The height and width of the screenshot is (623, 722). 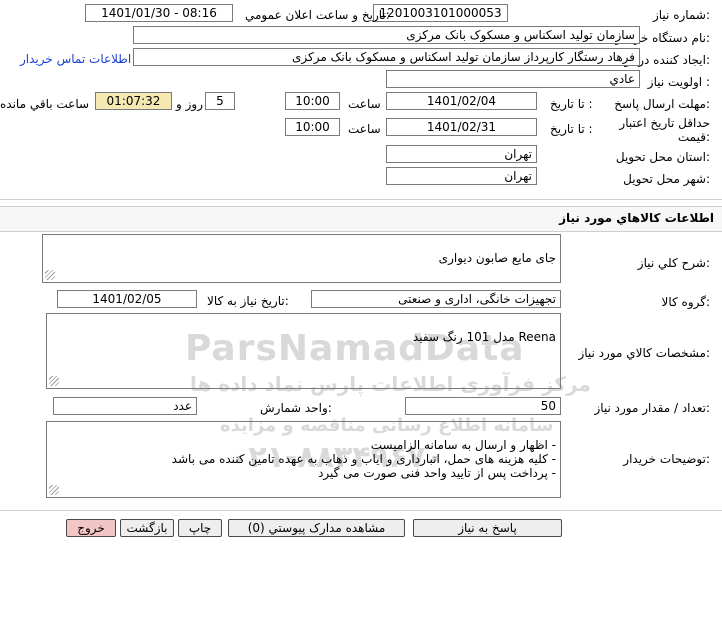 What do you see at coordinates (666, 459) in the screenshot?
I see `buyer-notes-label: توضيحات خريدار:` at bounding box center [666, 459].